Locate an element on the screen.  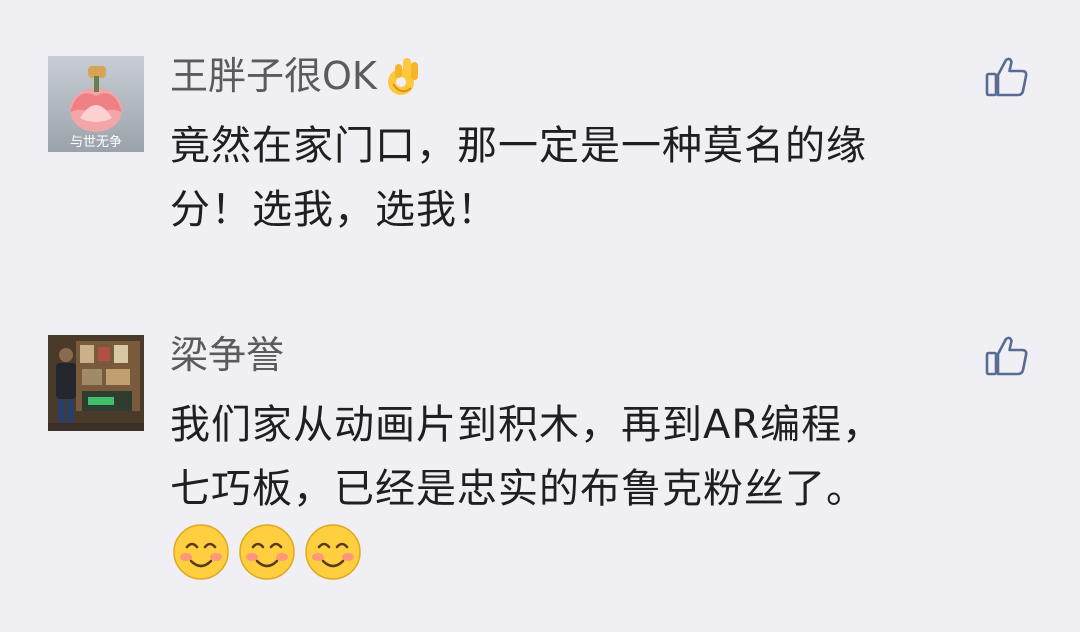
avatar is located at coordinates (96, 383).